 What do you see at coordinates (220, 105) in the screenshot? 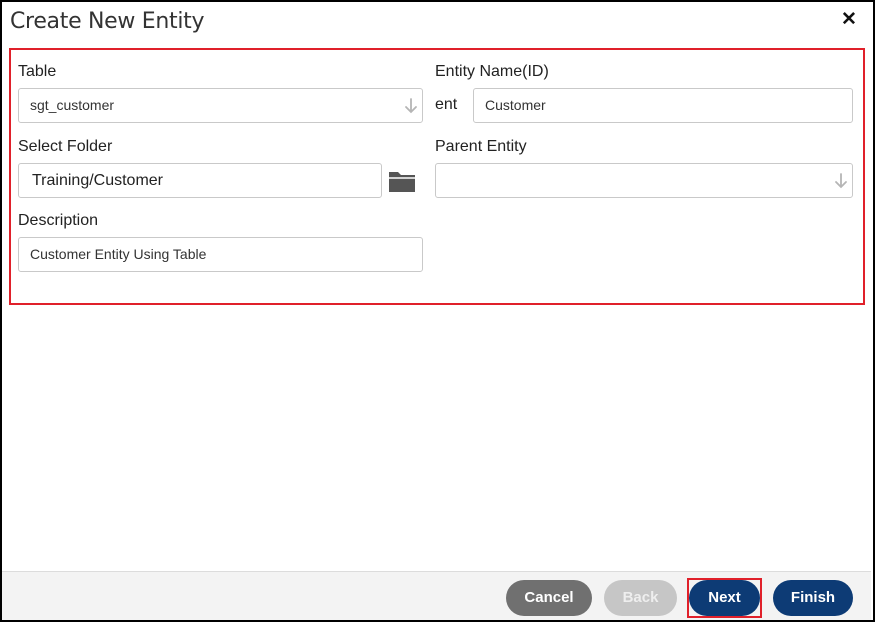
I see `table-select: sgt_customer` at bounding box center [220, 105].